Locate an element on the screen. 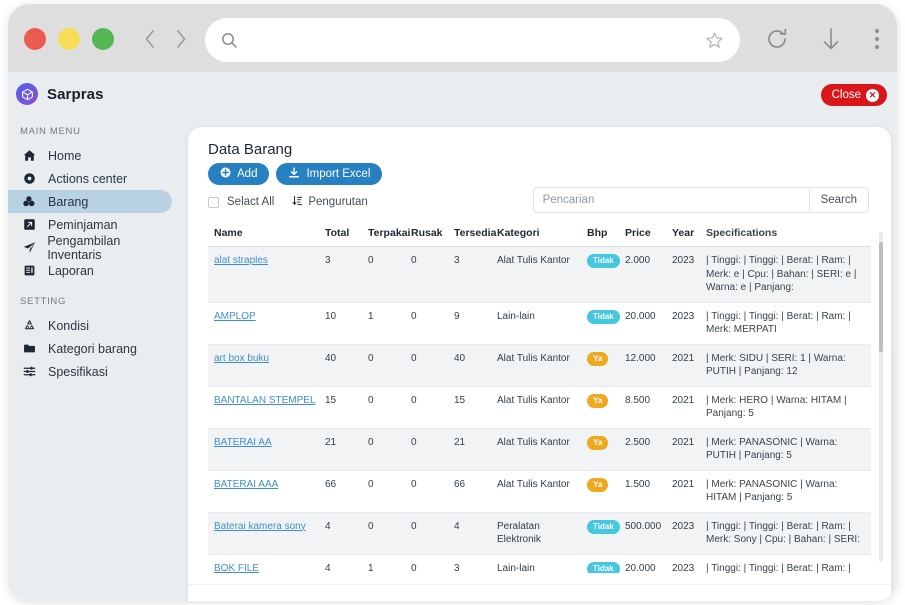 The width and height of the screenshot is (905, 605). sidebar-item-label: Actions center is located at coordinates (88, 178).